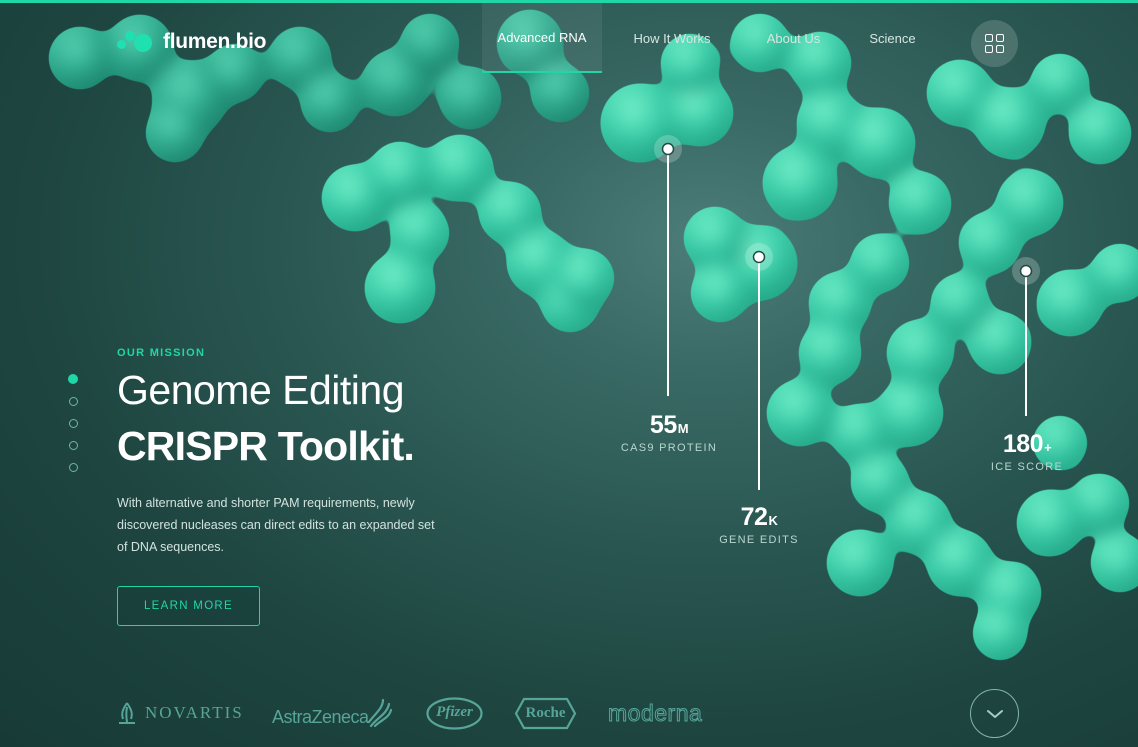 This screenshot has width=1138, height=747. What do you see at coordinates (663, 425) in the screenshot?
I see `stat-value: 55` at bounding box center [663, 425].